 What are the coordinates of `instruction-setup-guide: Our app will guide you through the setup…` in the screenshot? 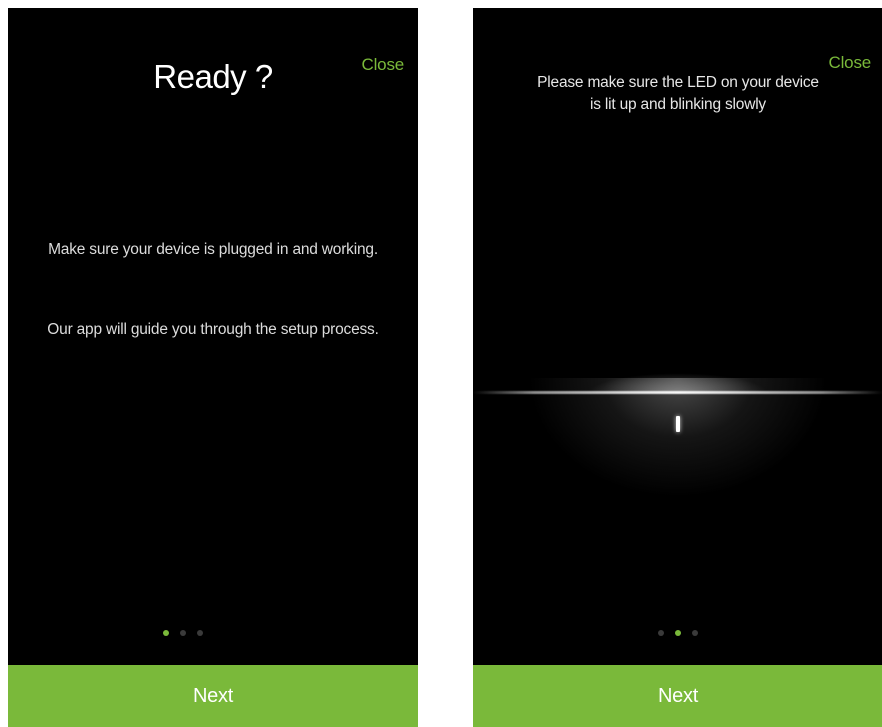 It's located at (213, 329).